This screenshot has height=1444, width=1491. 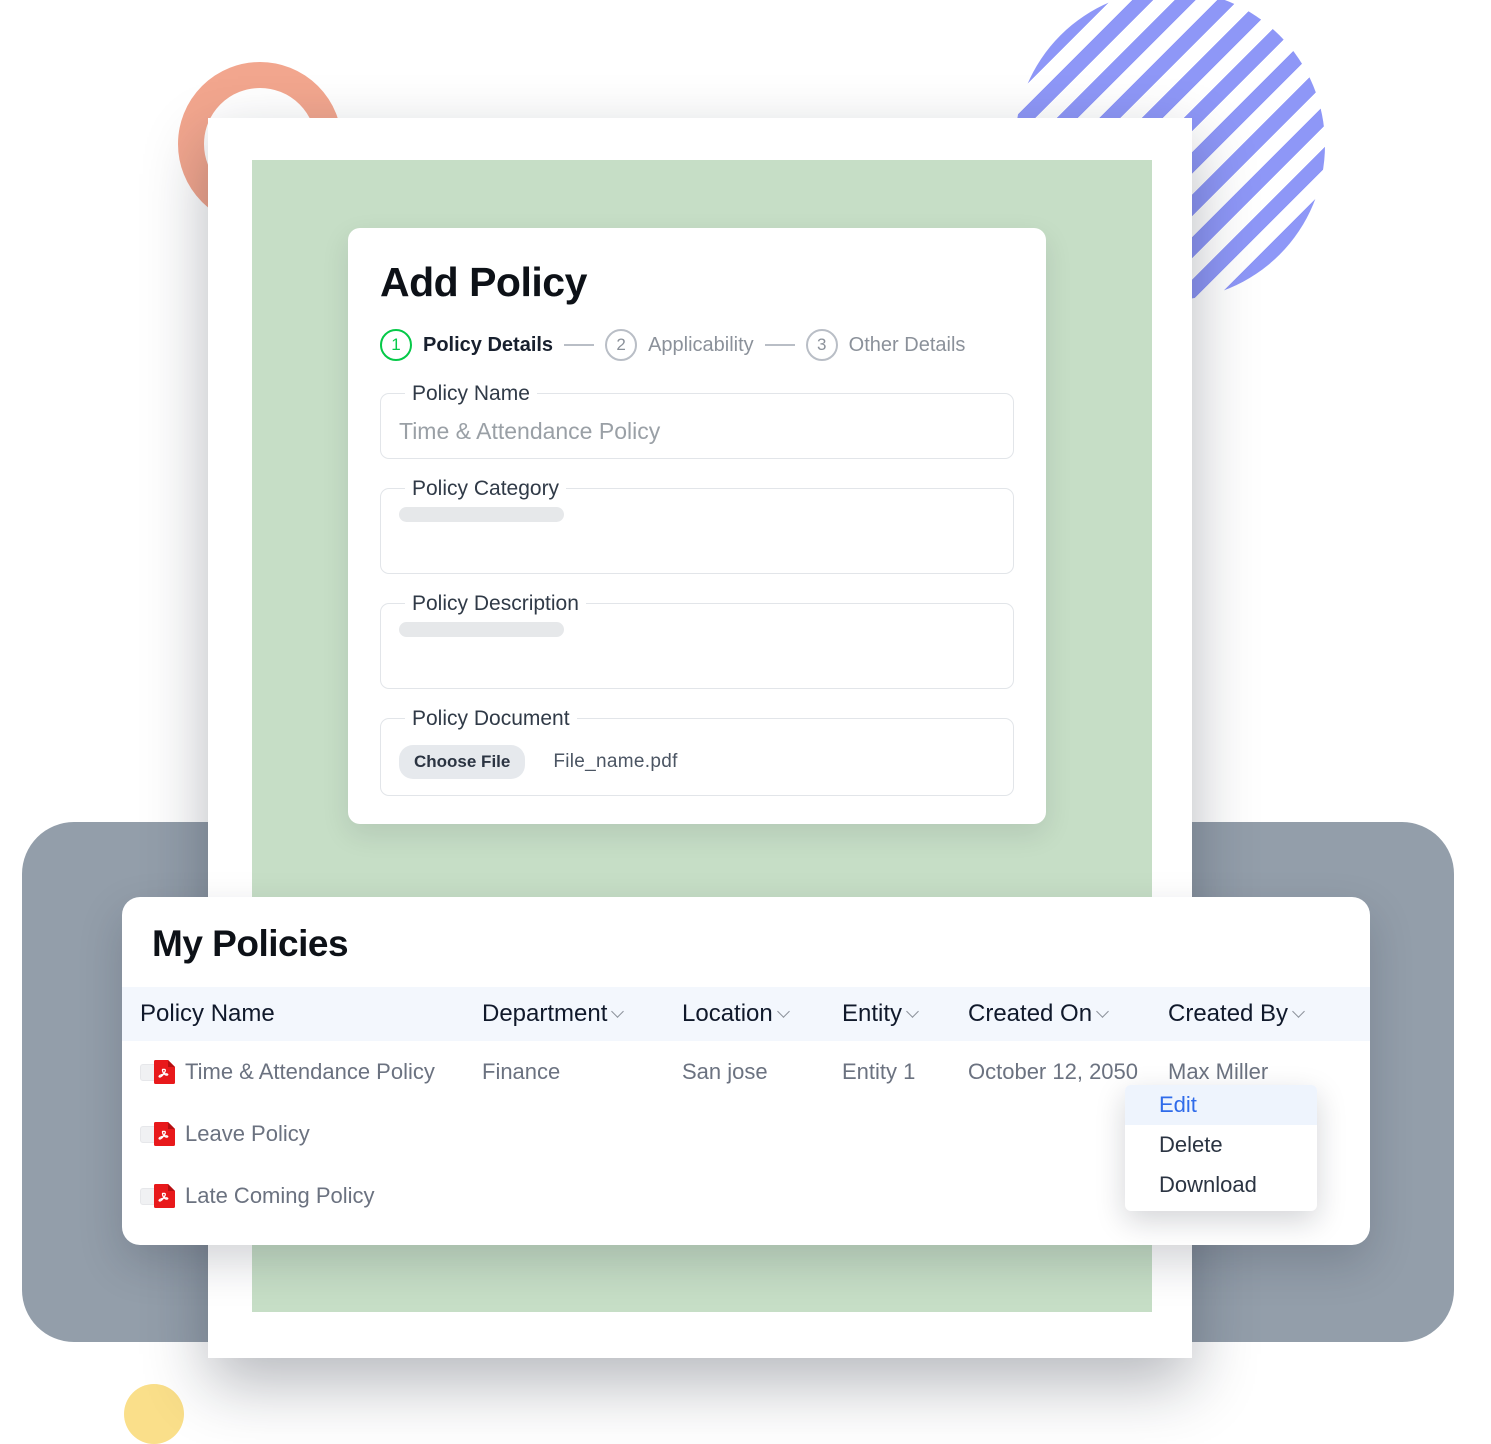 I want to click on cell-created-on: October 12, 2050, so click(x=1053, y=1071).